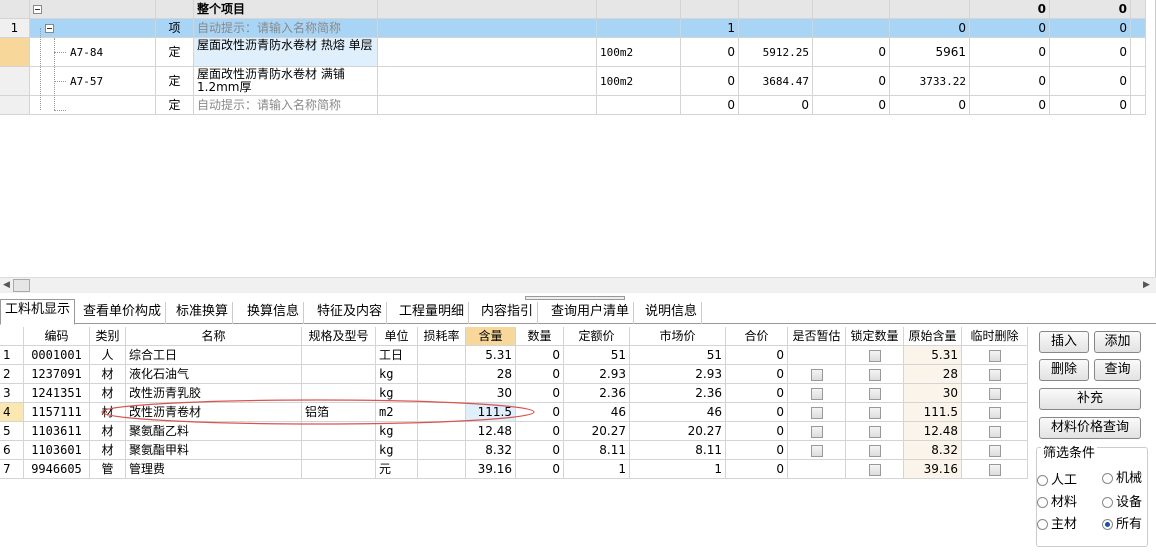 This screenshot has width=1156, height=553. Describe the element at coordinates (817, 336) in the screenshot. I see `column-header: 是否暂估` at that location.